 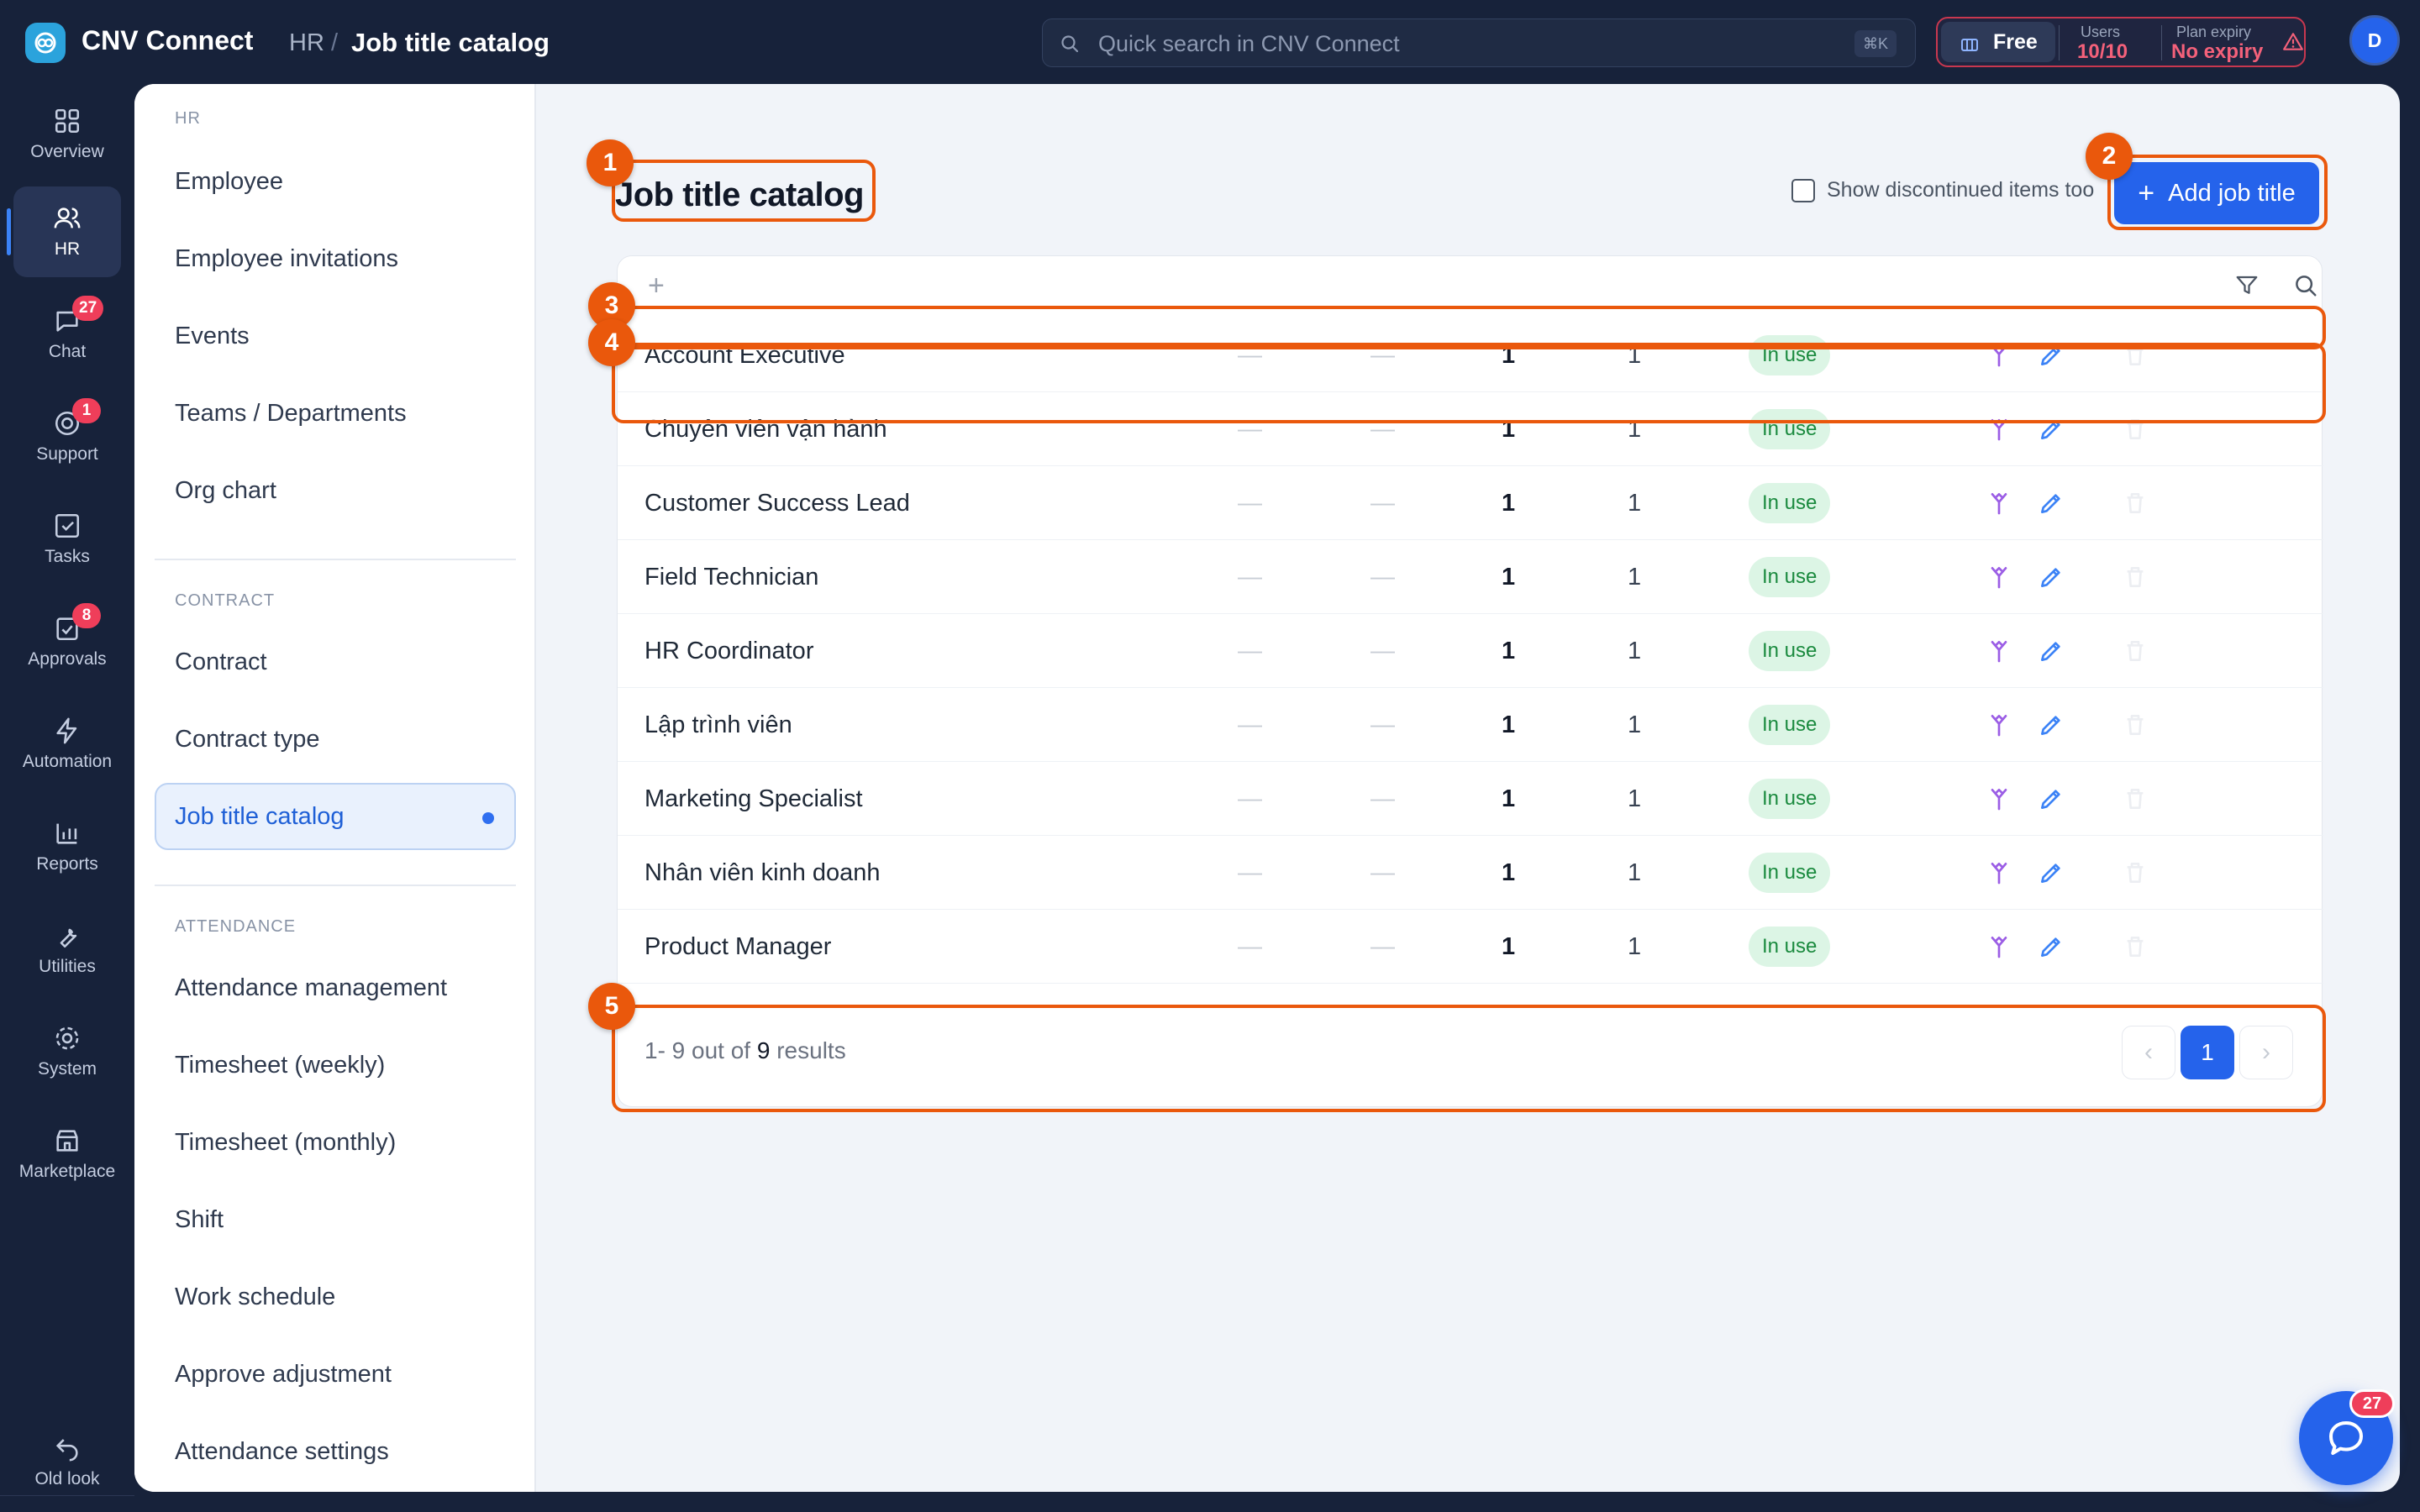 What do you see at coordinates (67, 1171) in the screenshot?
I see `rail-label: Marketplace` at bounding box center [67, 1171].